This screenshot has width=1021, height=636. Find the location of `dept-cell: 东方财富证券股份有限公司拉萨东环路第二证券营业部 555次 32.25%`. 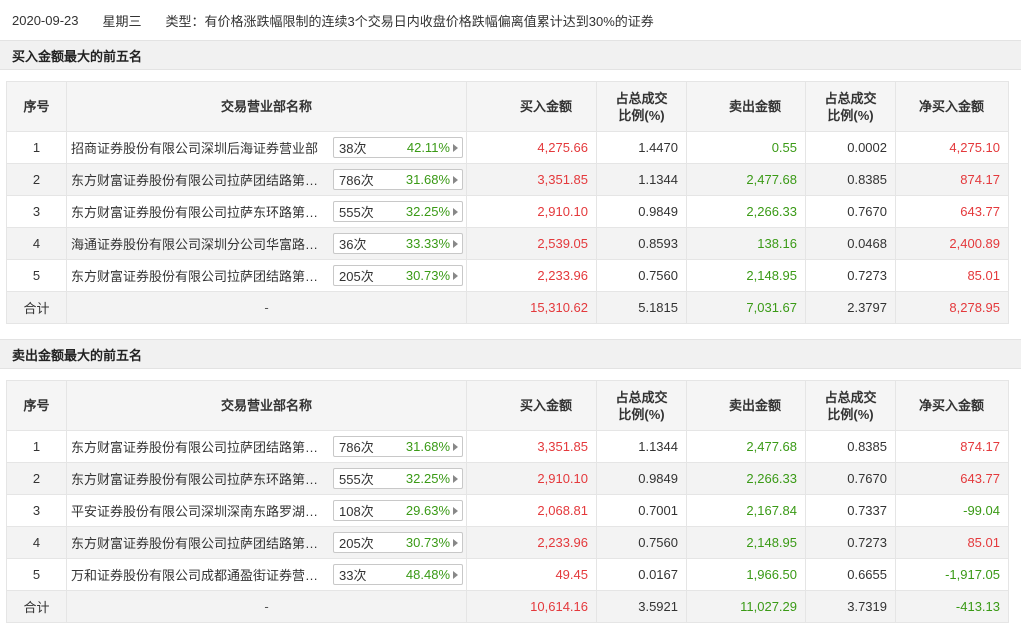

dept-cell: 东方财富证券股份有限公司拉萨东环路第二证券营业部 555次 32.25% is located at coordinates (266, 478).